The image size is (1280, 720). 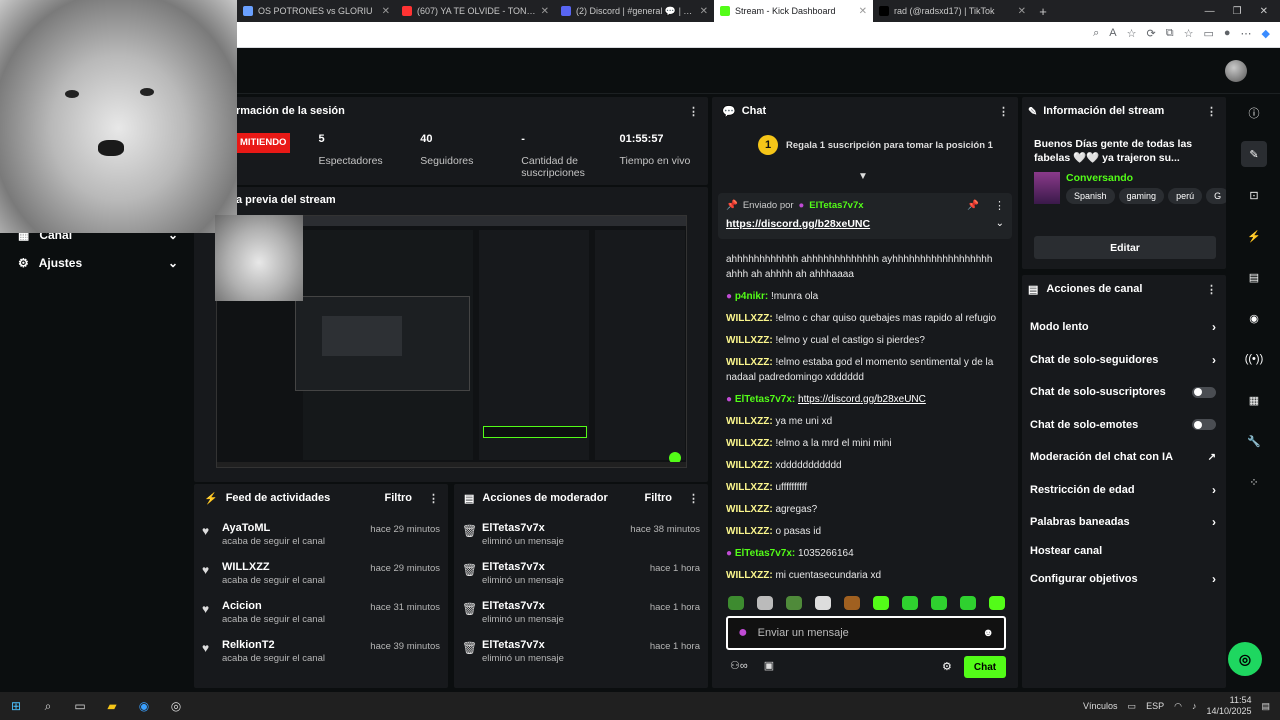 What do you see at coordinates (1212, 457) in the screenshot?
I see `external-link-icon: ↗` at bounding box center [1212, 457].